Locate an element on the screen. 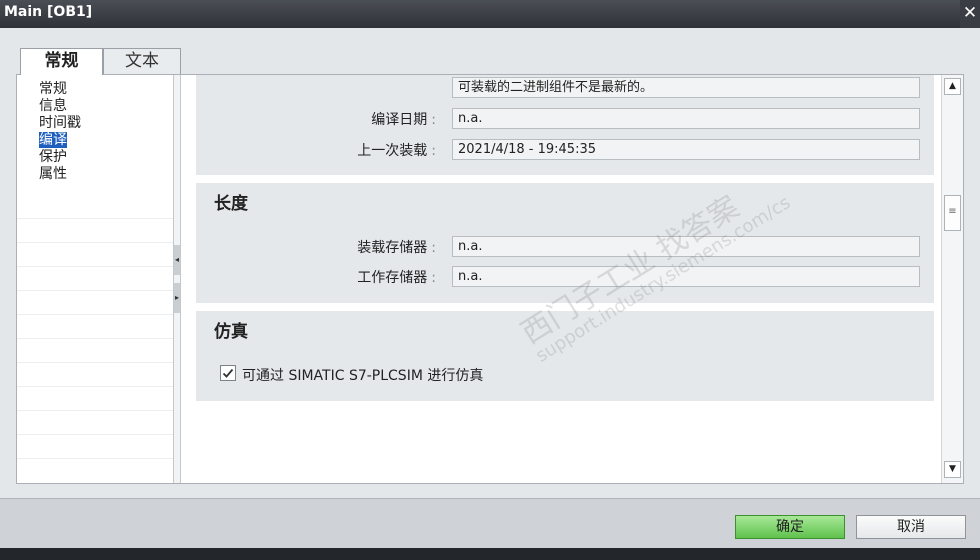  close-icon: ✕ is located at coordinates (970, 14).